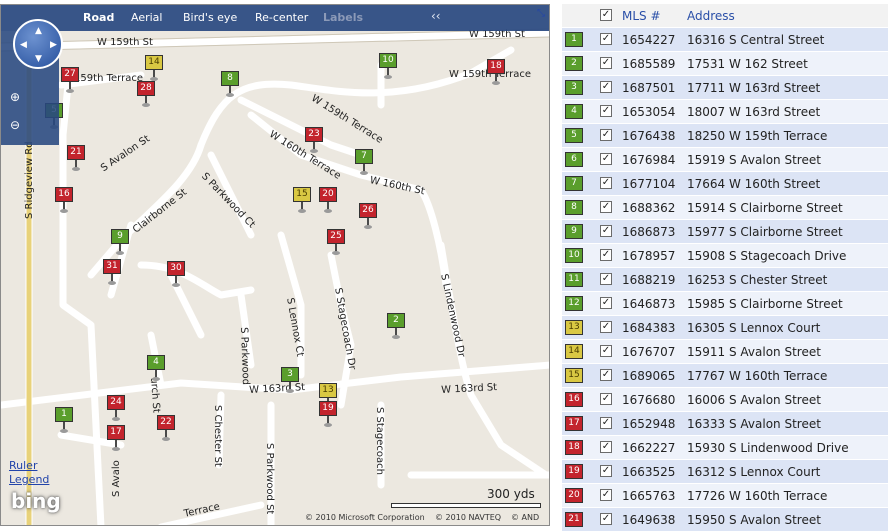 The image size is (888, 532). What do you see at coordinates (302, 200) in the screenshot?
I see `map-pin-15: 15` at bounding box center [302, 200].